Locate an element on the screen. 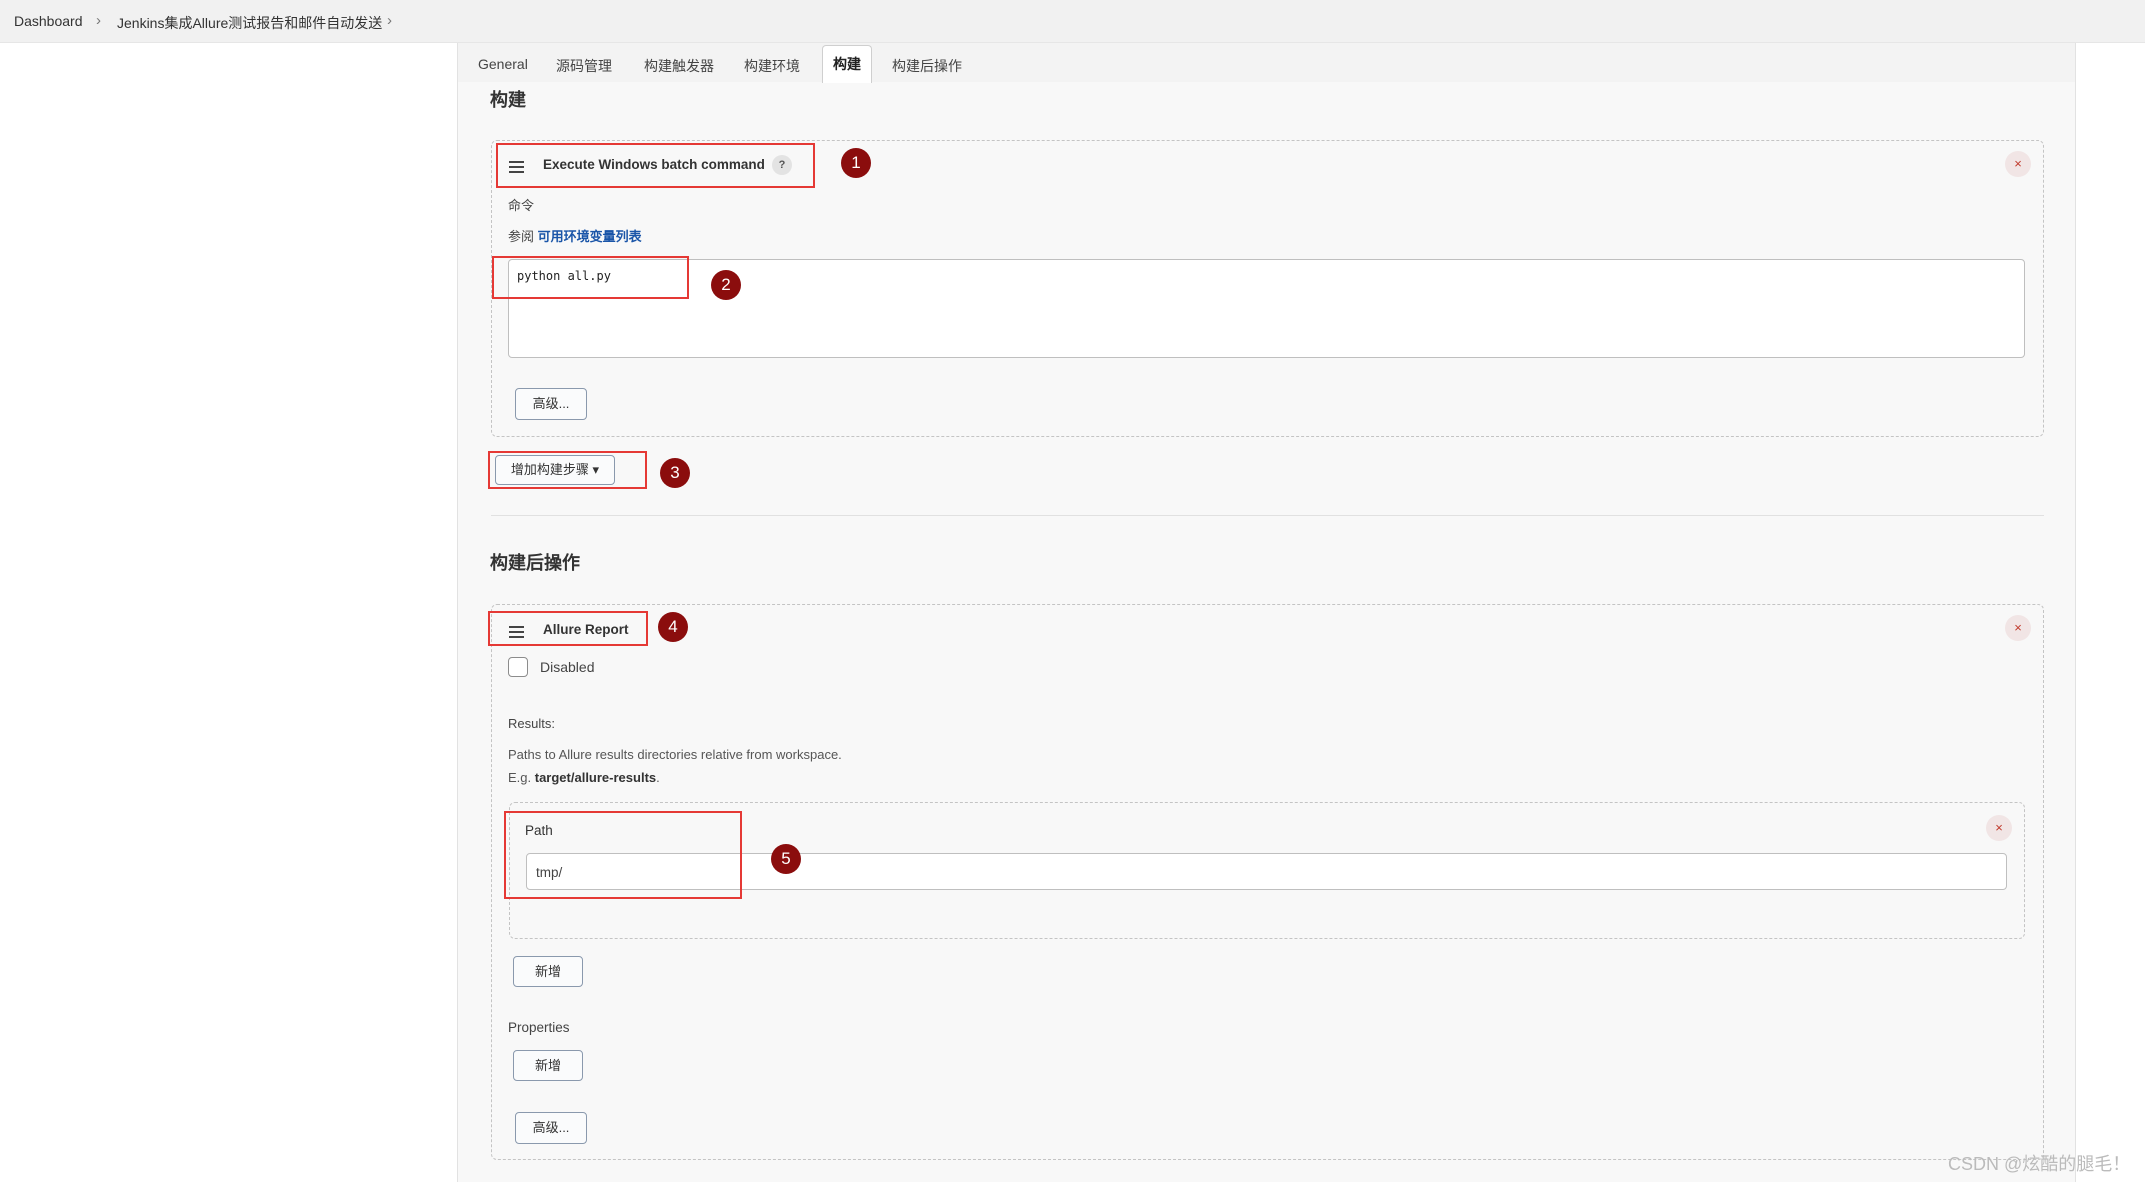  annotation-badge-5: 5 is located at coordinates (786, 859).